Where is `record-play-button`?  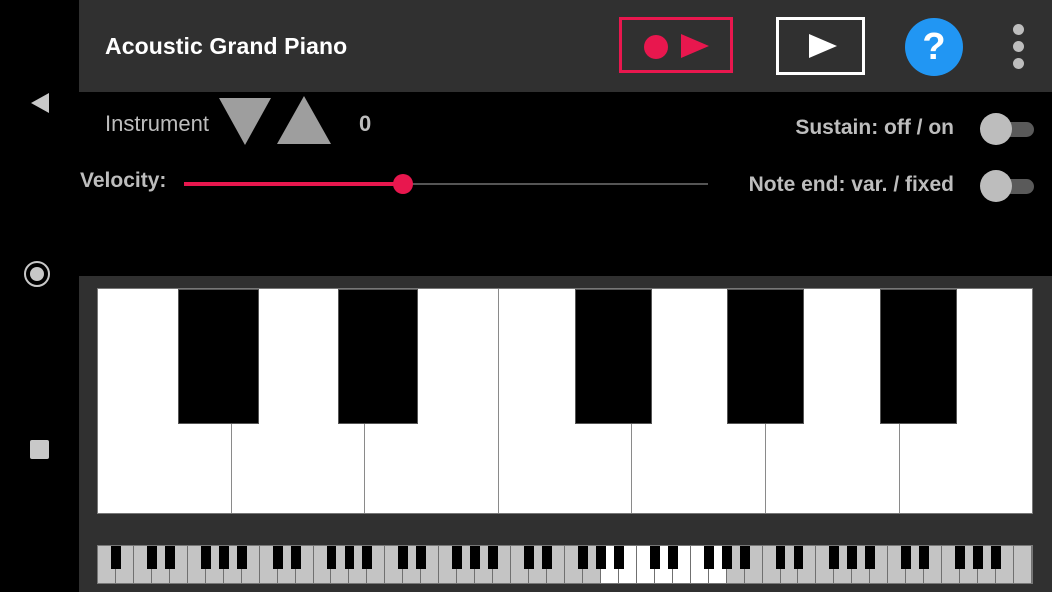 record-play-button is located at coordinates (676, 45).